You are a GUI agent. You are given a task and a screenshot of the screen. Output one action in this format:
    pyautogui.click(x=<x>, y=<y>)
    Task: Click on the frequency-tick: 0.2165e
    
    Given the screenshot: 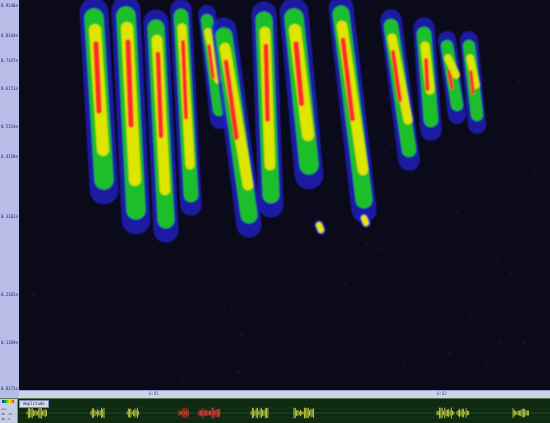 What is the action you would take?
    pyautogui.click(x=9, y=294)
    